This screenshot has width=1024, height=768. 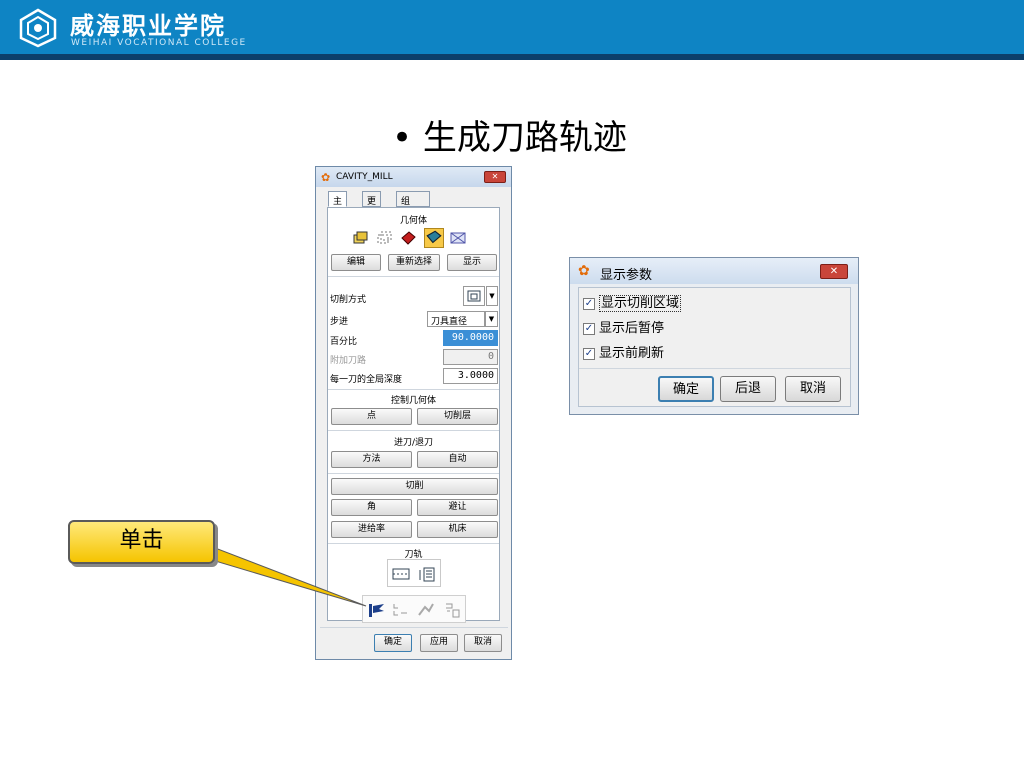 I want to click on option-show-cut-area: ✓ 显示切削区域, so click(x=632, y=302).